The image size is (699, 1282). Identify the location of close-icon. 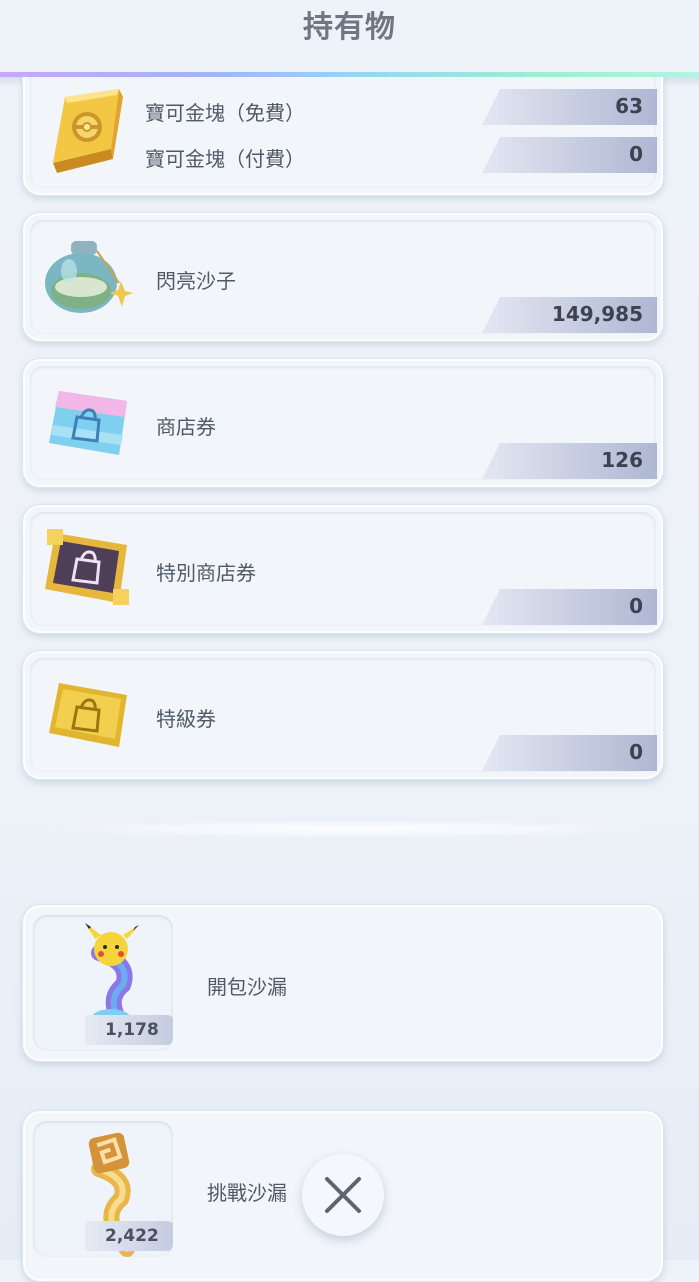
(343, 1195).